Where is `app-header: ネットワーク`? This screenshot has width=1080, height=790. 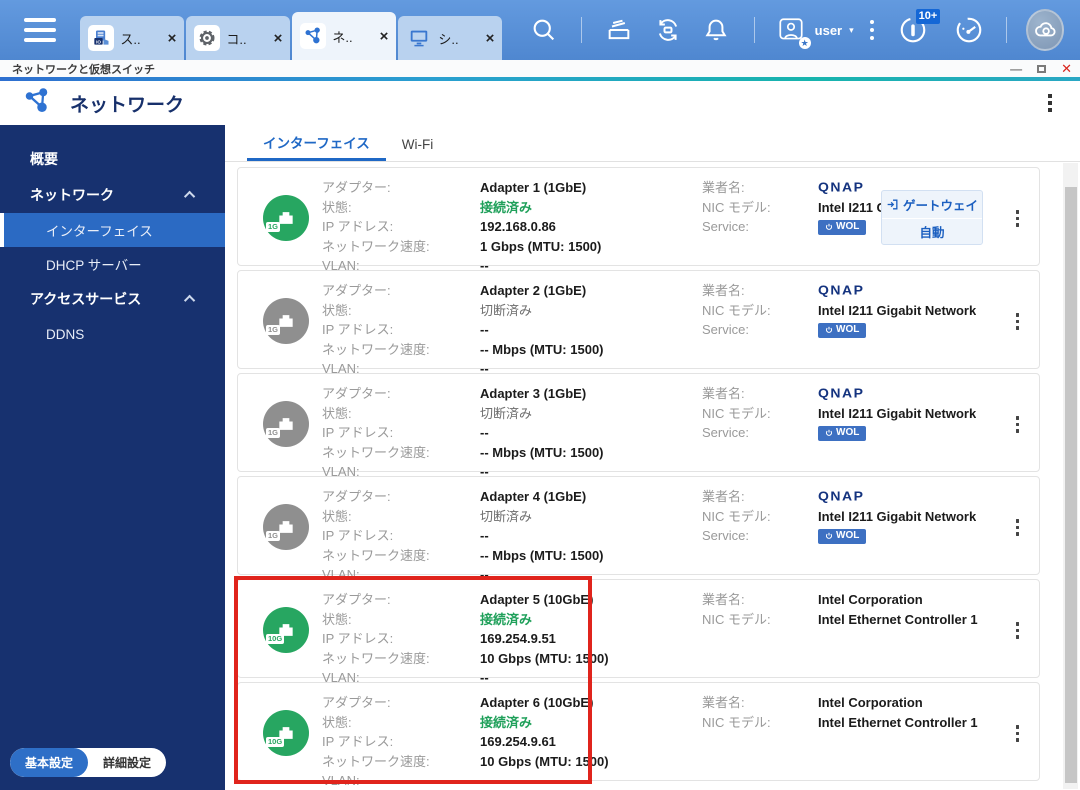
app-header: ネットワーク is located at coordinates (540, 103).